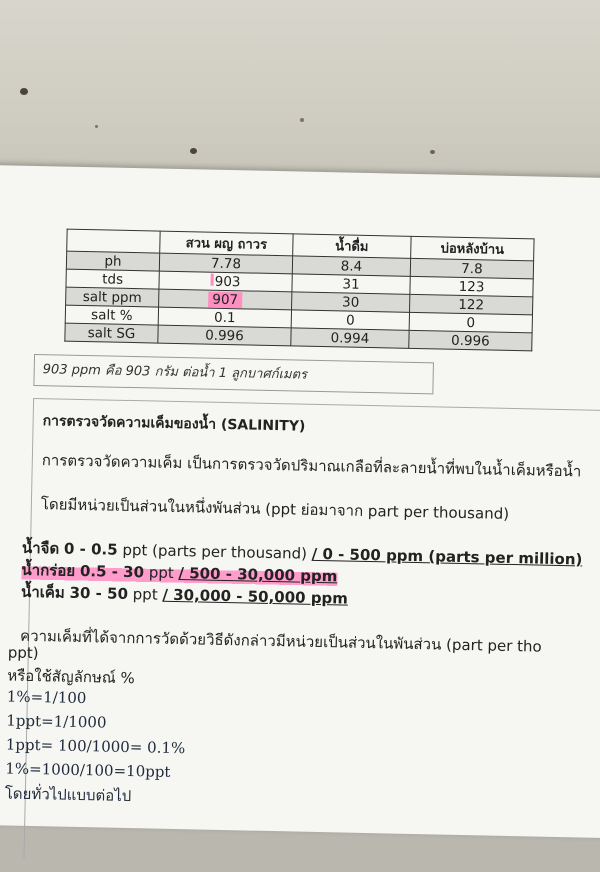 The height and width of the screenshot is (872, 600). I want to click on table-header-empty, so click(113, 241).